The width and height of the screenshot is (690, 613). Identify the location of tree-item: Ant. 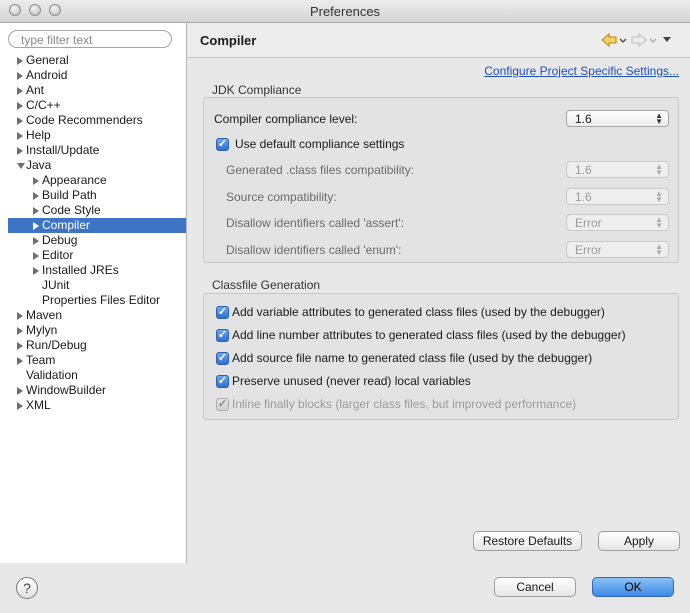
(93, 90).